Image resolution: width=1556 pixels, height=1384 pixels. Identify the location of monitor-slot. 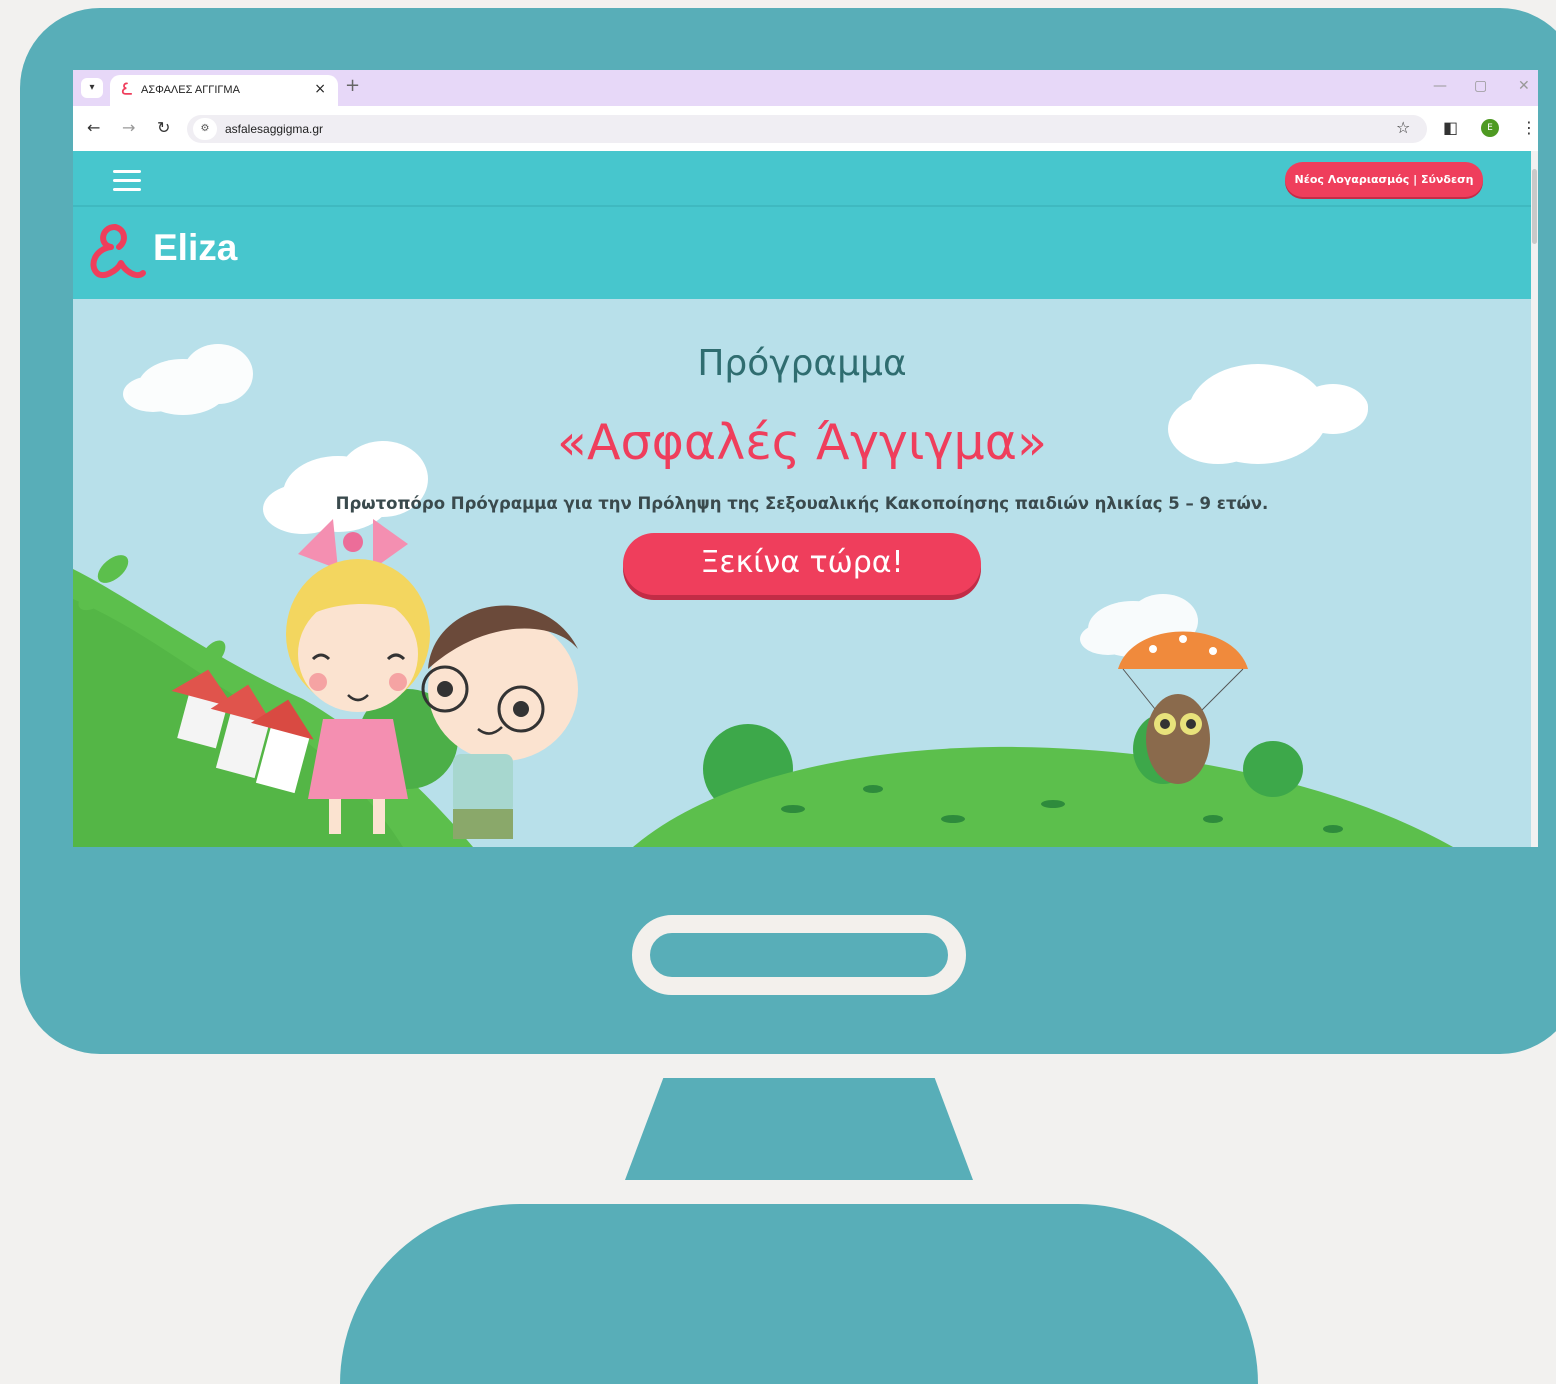
(799, 955).